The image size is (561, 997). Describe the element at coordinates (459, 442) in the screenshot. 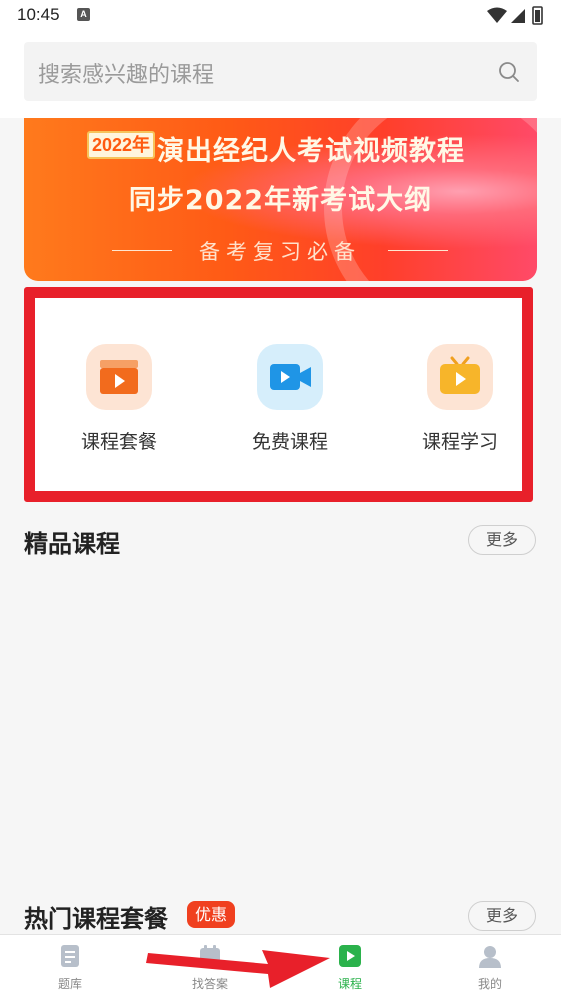

I see `entry-label: 课程学习` at that location.